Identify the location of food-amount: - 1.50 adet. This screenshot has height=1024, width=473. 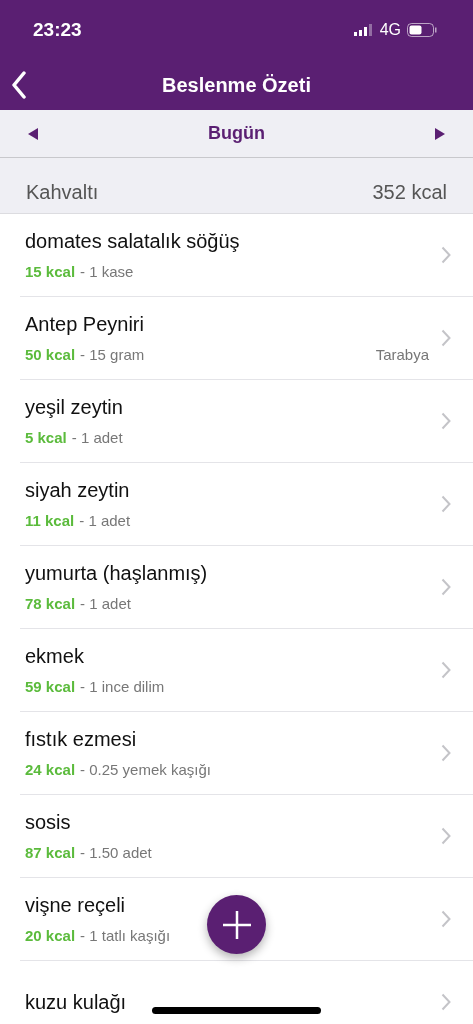
(116, 852).